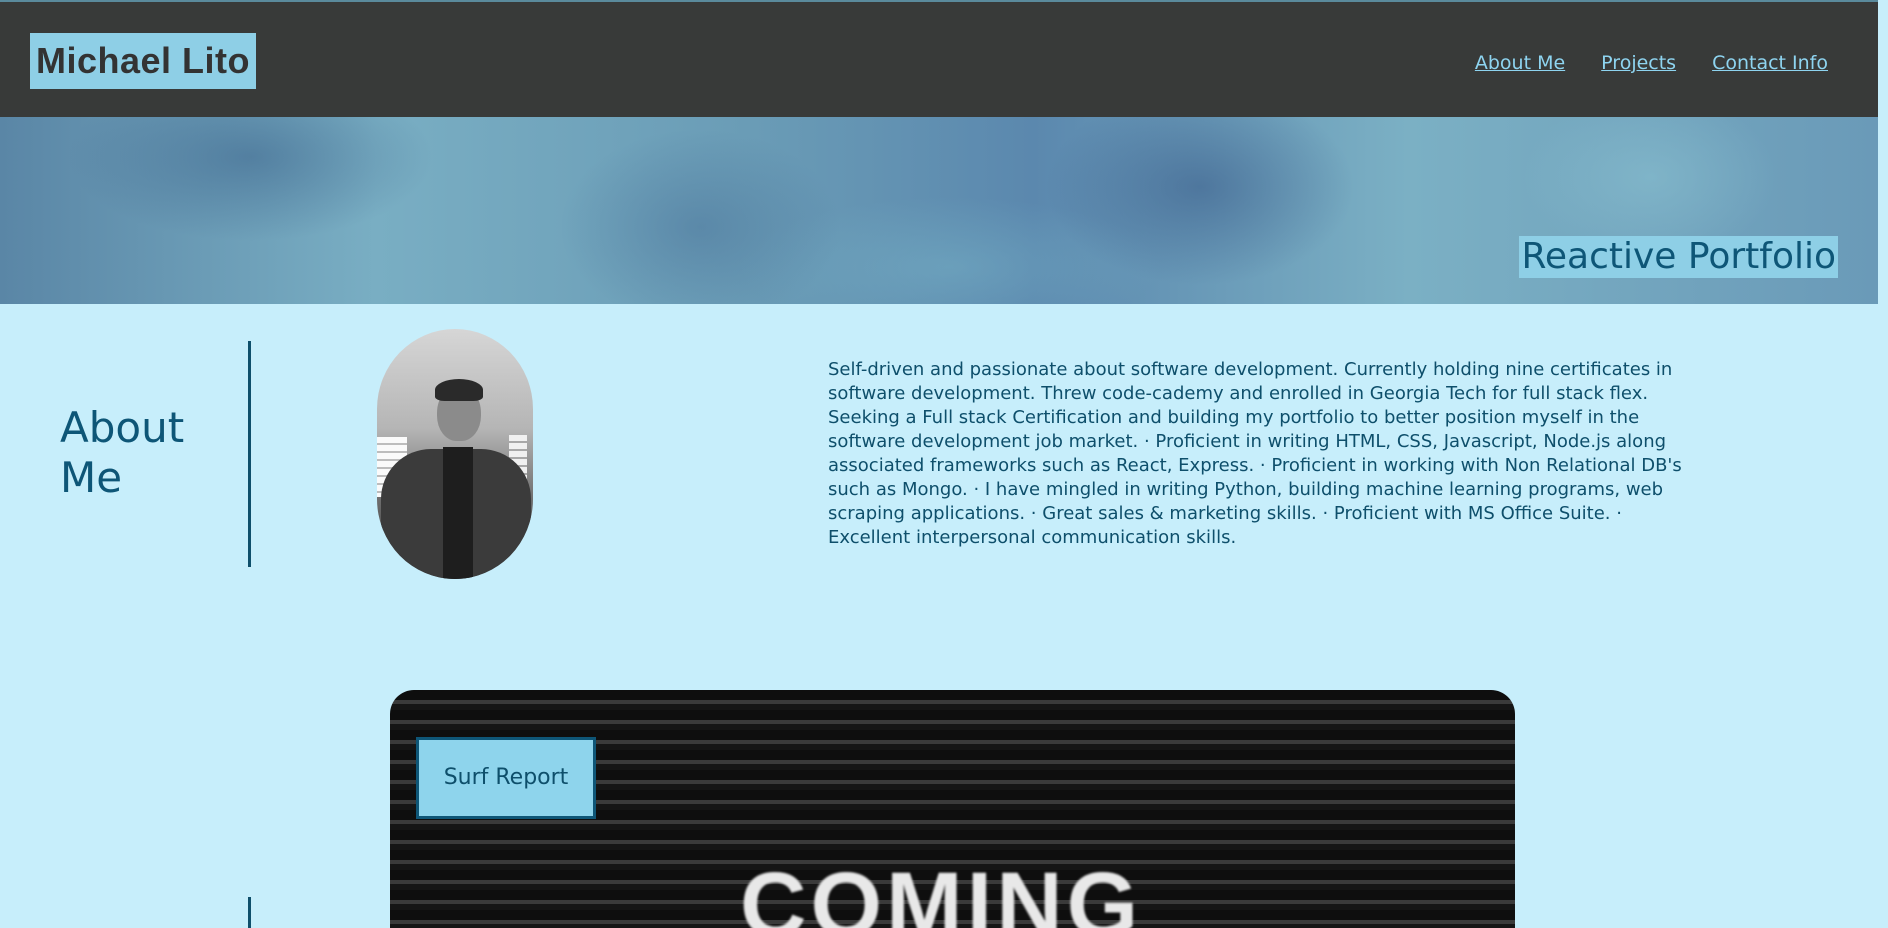  I want to click on nav-link-about-me: About Me, so click(1520, 63).